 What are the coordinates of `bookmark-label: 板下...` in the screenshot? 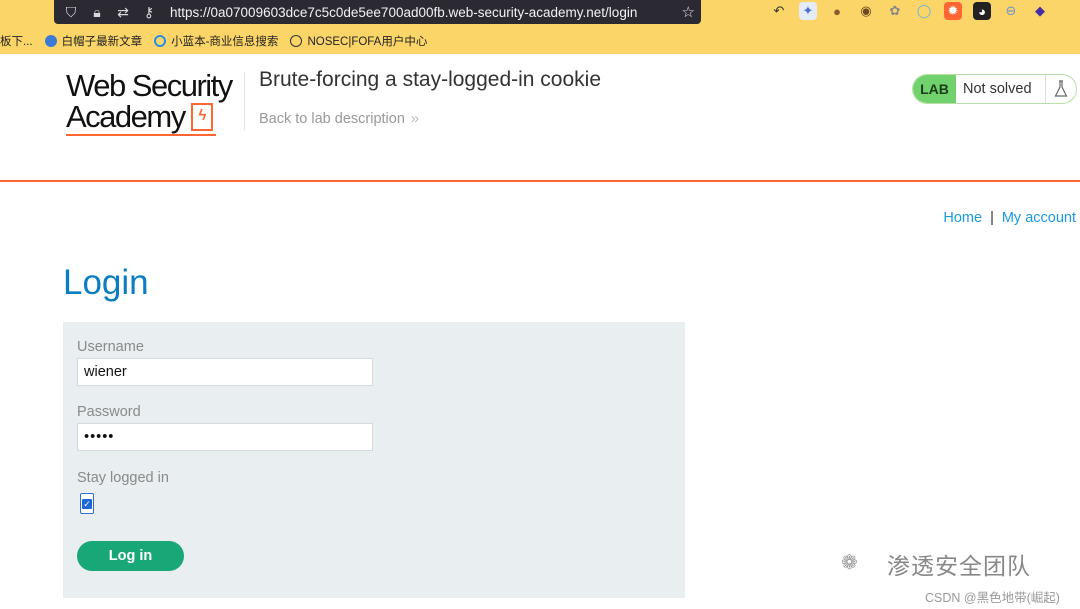 It's located at (16, 42).